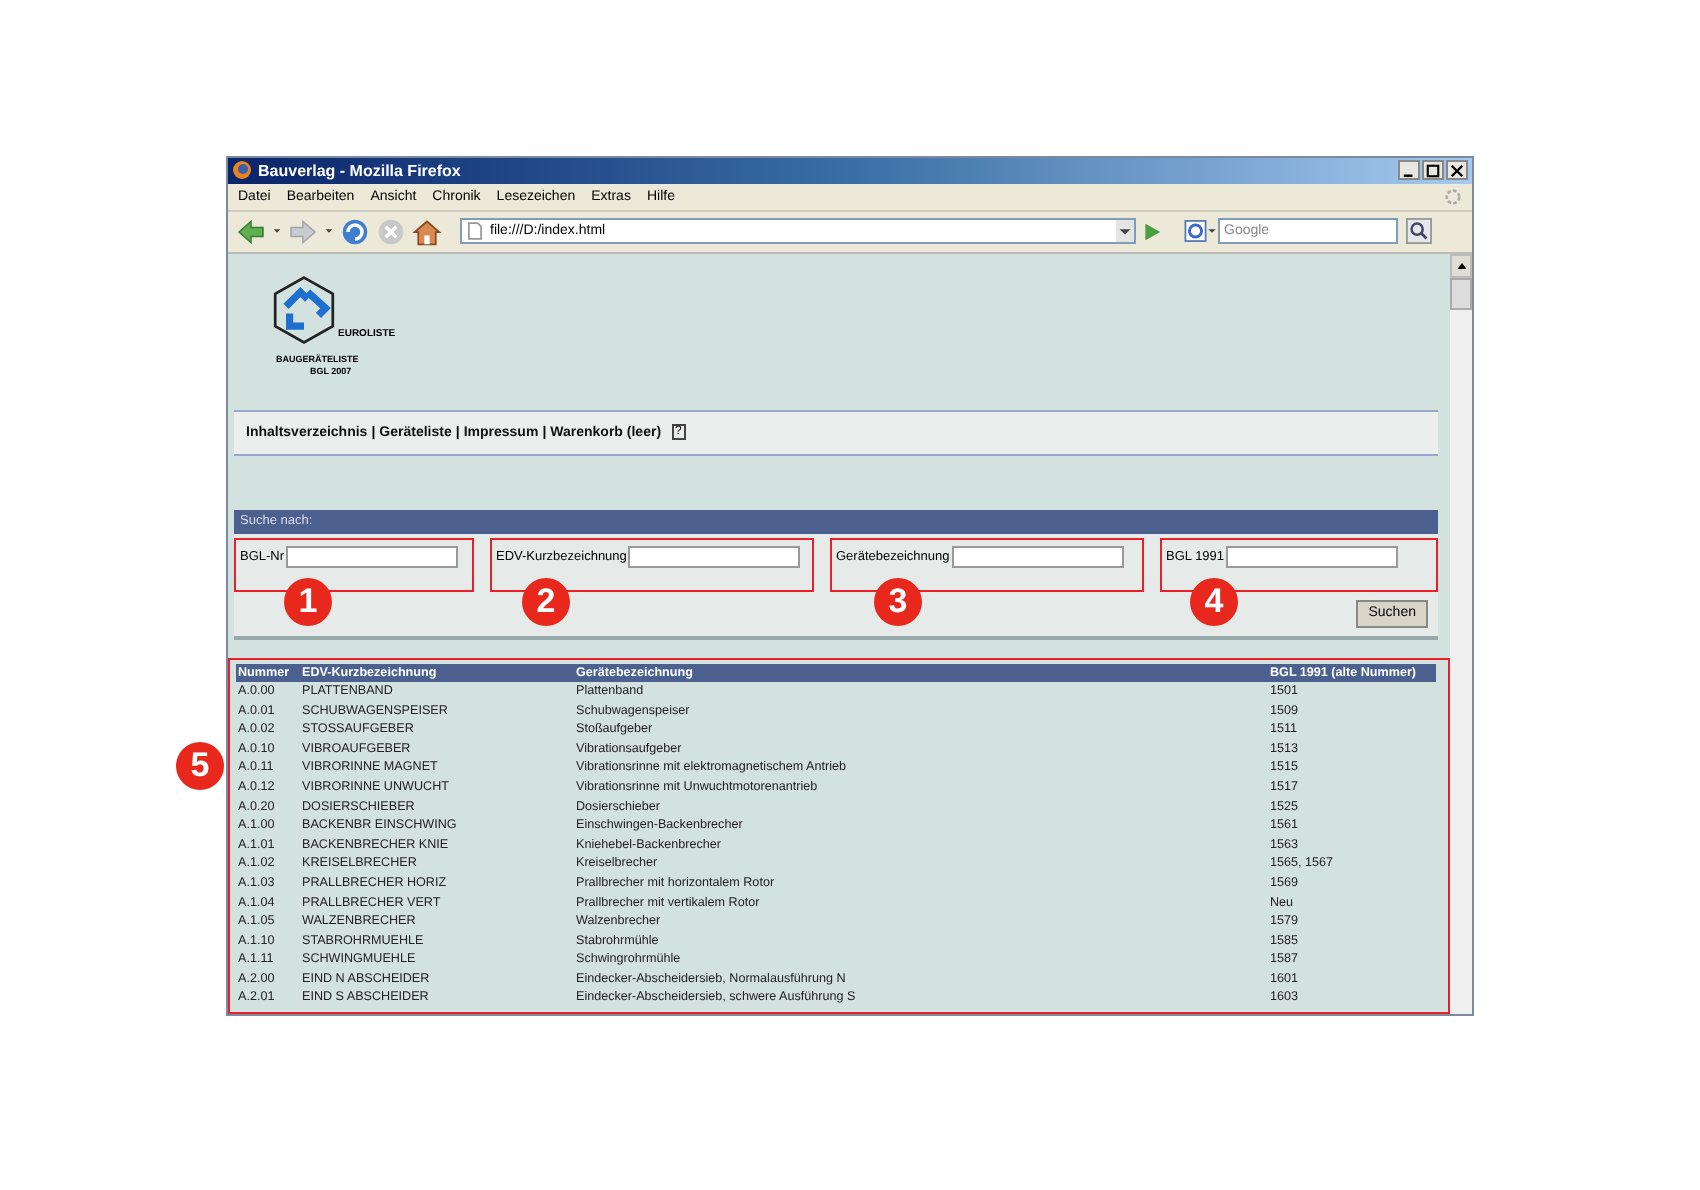 The image size is (1700, 1190). Describe the element at coordinates (1214, 601) in the screenshot. I see `callout-number: 4` at that location.